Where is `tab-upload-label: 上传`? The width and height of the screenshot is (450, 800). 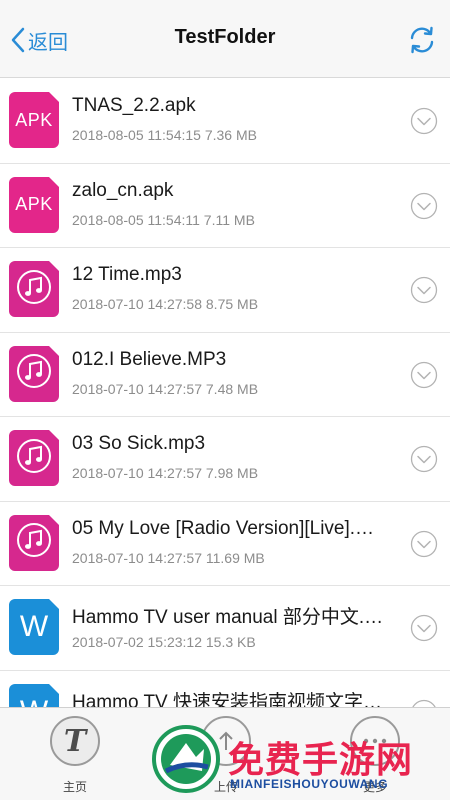 tab-upload-label: 上传 is located at coordinates (225, 787).